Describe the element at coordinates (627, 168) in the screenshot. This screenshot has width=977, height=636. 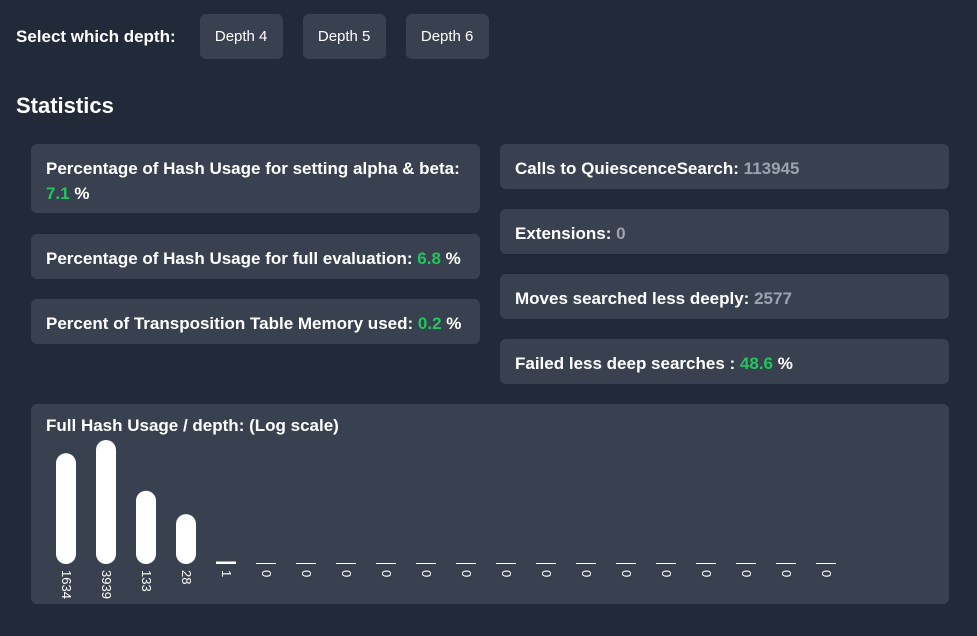
I see `quiescence-calls-label: Calls to QuiescenceSearch:` at that location.